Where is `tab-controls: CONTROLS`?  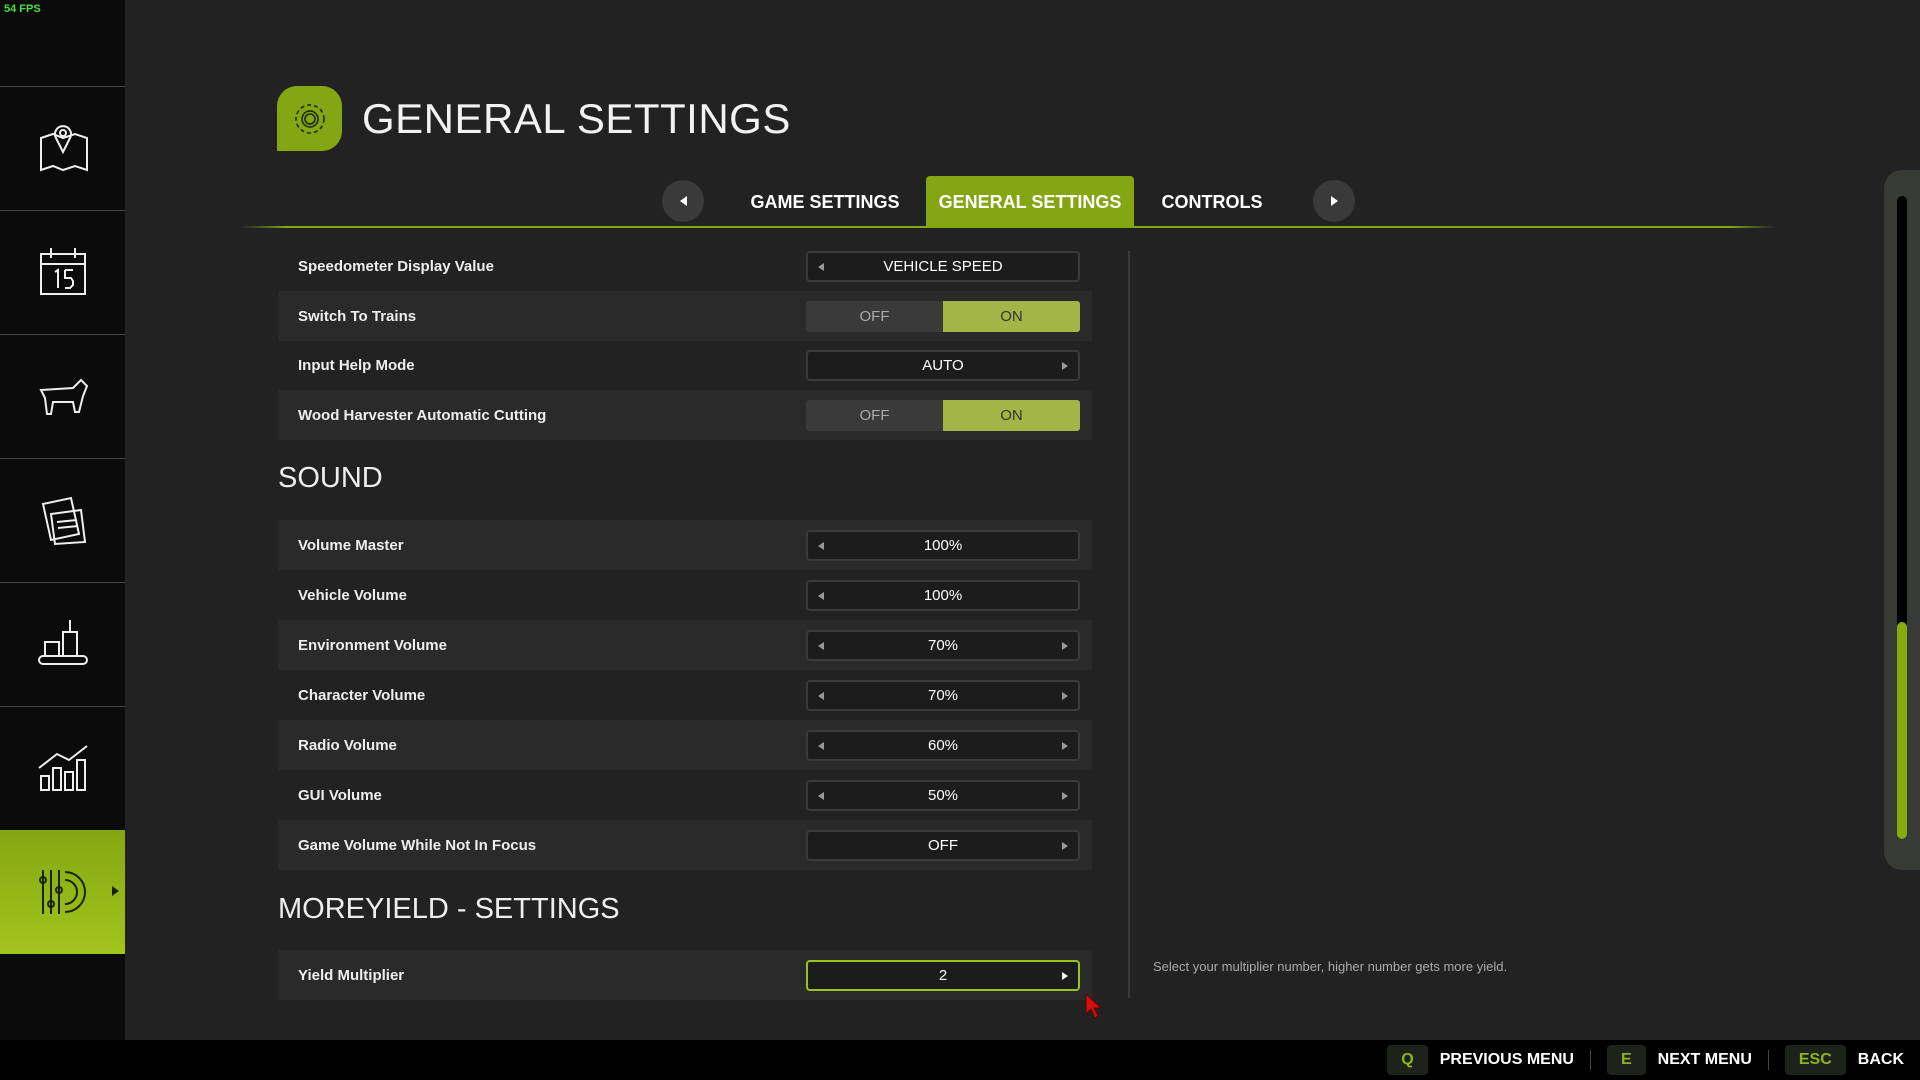 tab-controls: CONTROLS is located at coordinates (1212, 202).